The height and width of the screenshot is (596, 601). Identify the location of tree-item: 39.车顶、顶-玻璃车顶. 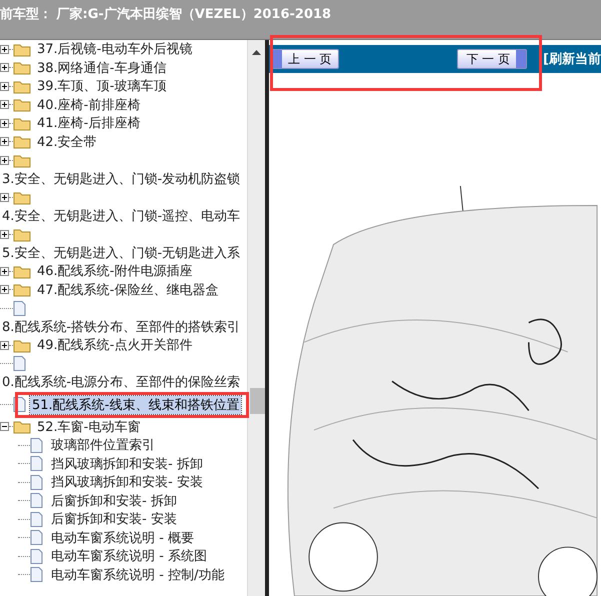
(101, 86).